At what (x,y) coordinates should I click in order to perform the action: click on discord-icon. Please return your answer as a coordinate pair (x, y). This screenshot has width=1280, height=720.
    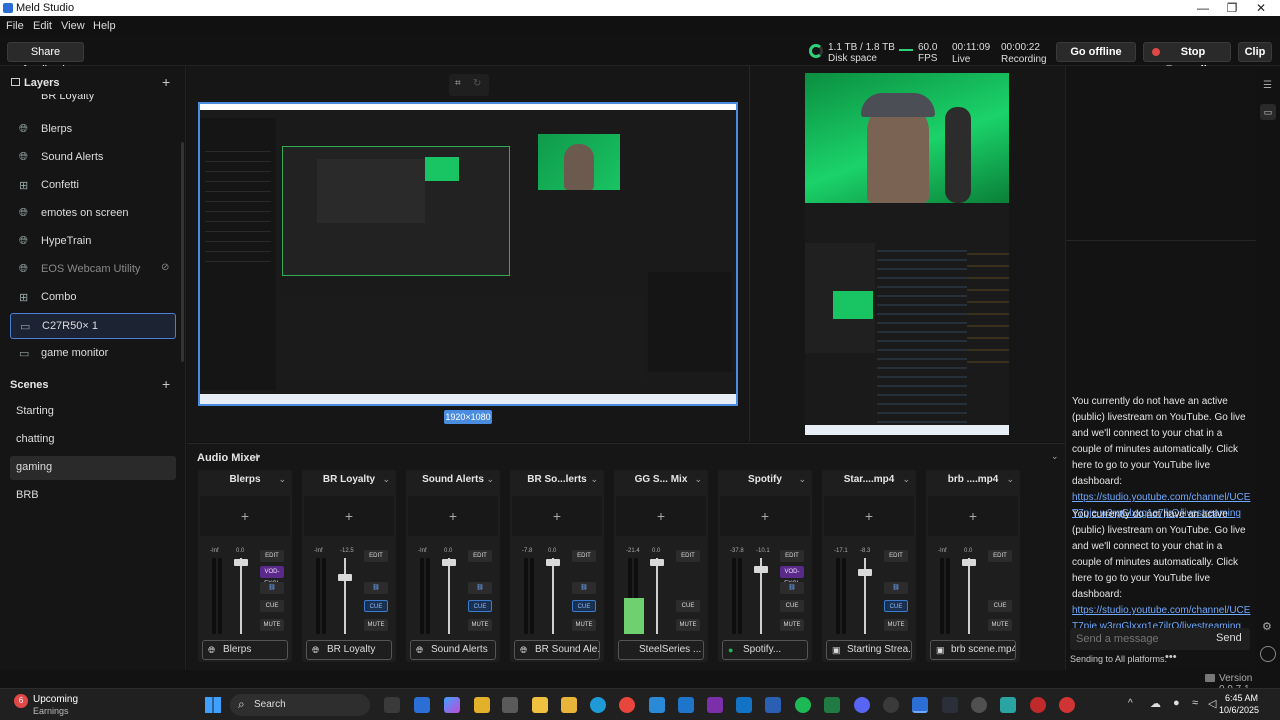
    Looking at the image, I should click on (862, 705).